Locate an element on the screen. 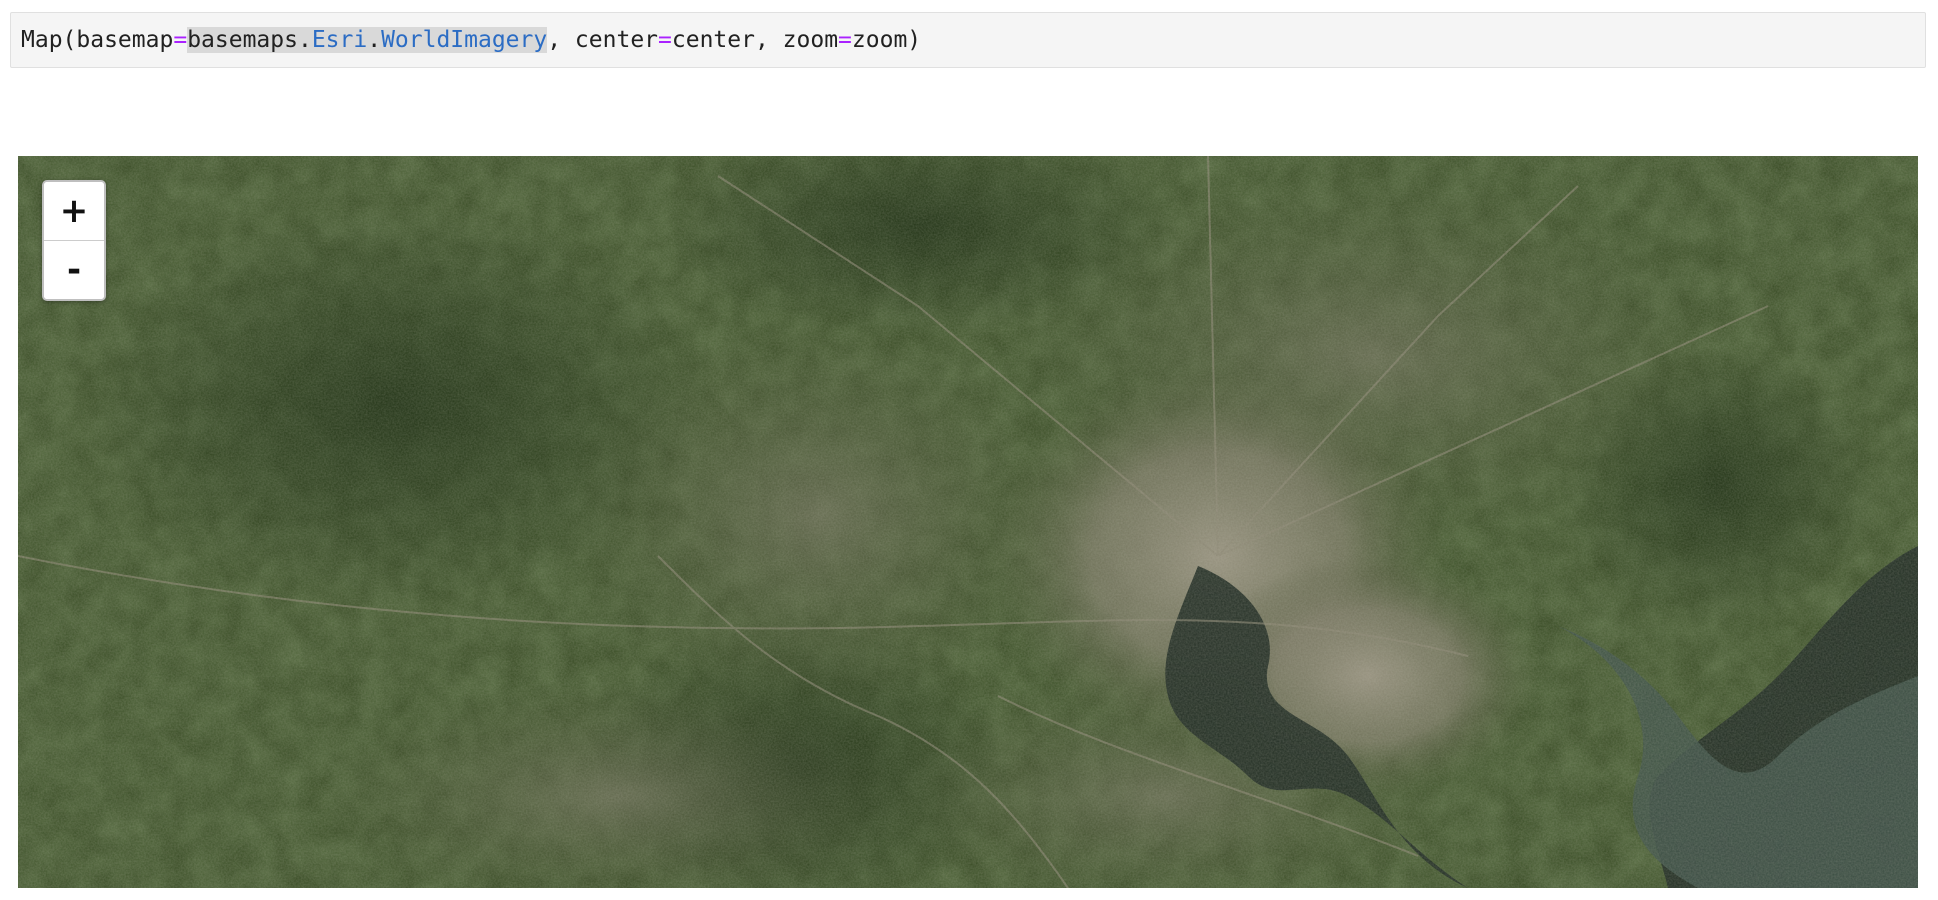 This screenshot has width=1938, height=900. code-module: basemaps. is located at coordinates (249, 40).